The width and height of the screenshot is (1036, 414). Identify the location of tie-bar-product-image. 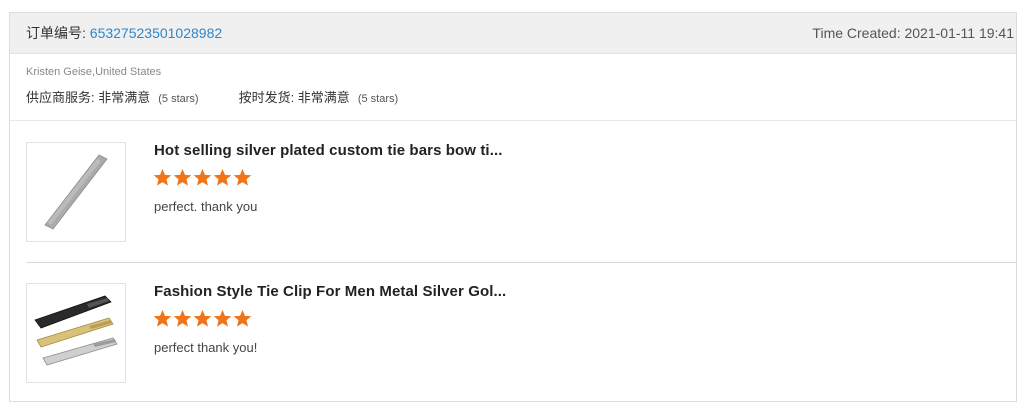
(76, 192).